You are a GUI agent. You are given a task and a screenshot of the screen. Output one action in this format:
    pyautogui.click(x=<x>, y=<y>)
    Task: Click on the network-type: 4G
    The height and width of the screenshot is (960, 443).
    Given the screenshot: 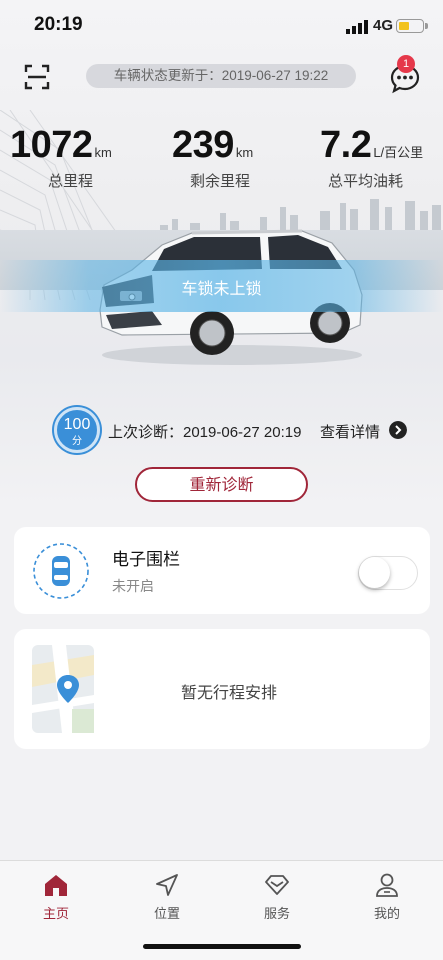 What is the action you would take?
    pyautogui.click(x=383, y=25)
    